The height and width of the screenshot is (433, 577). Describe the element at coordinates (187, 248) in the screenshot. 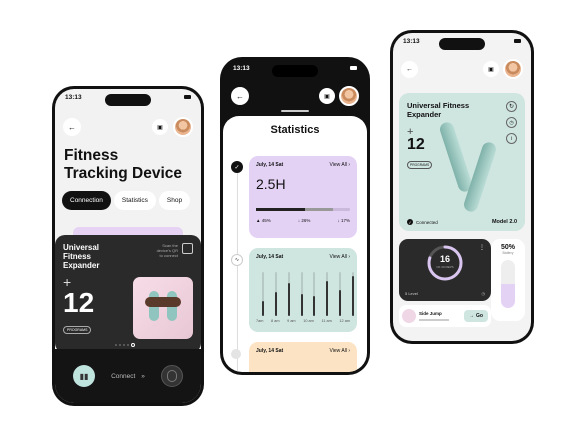

I see `qr-code-icon` at that location.